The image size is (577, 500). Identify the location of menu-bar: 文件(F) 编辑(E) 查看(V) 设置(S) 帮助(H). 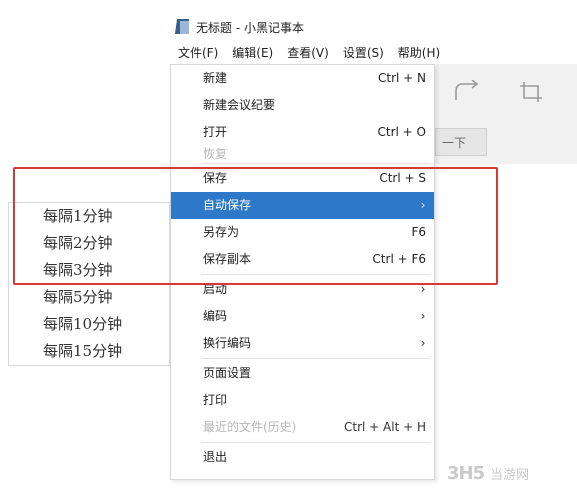
(373, 52).